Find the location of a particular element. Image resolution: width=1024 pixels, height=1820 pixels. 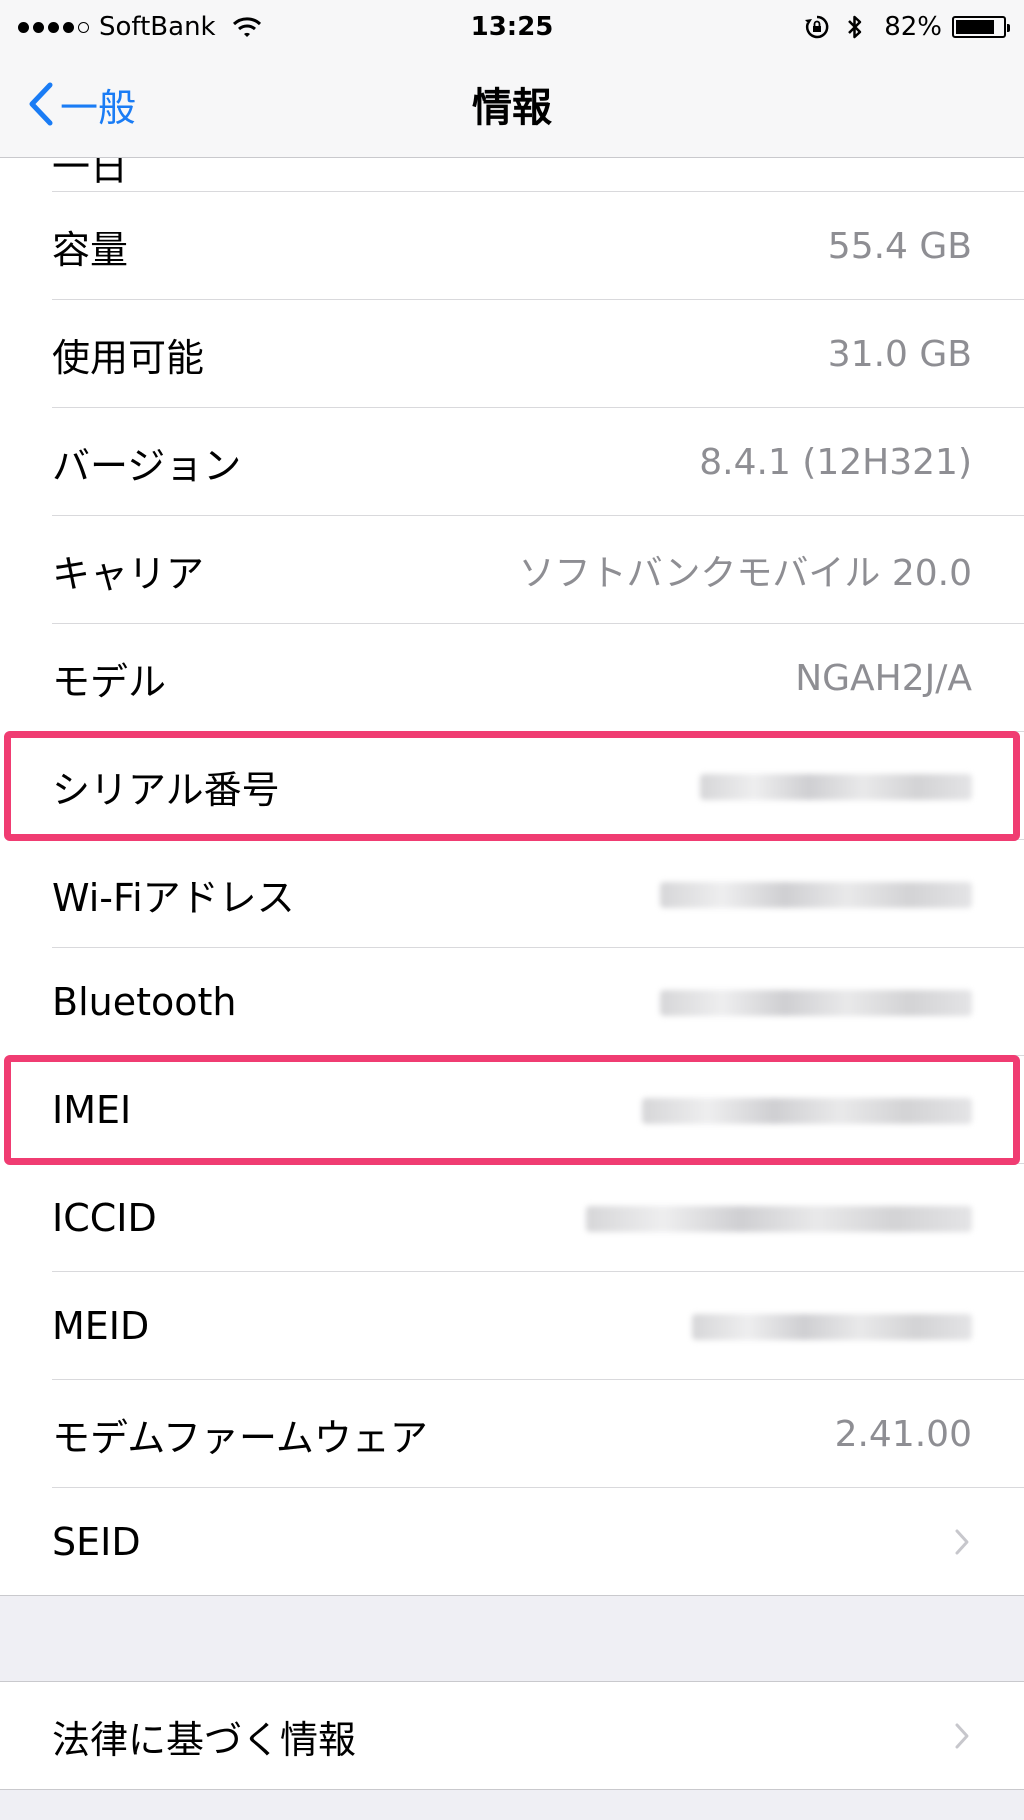

navigation-bar: 一般 情報 is located at coordinates (512, 106).